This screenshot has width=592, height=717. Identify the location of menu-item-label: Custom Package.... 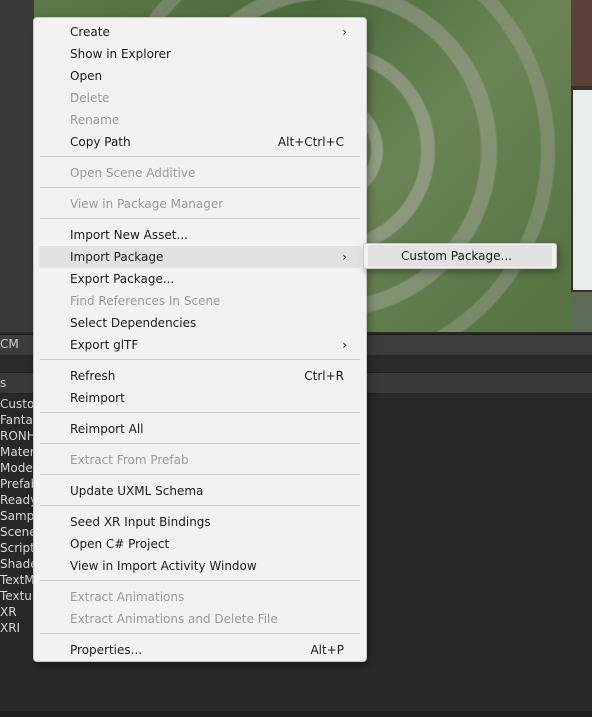
(456, 256).